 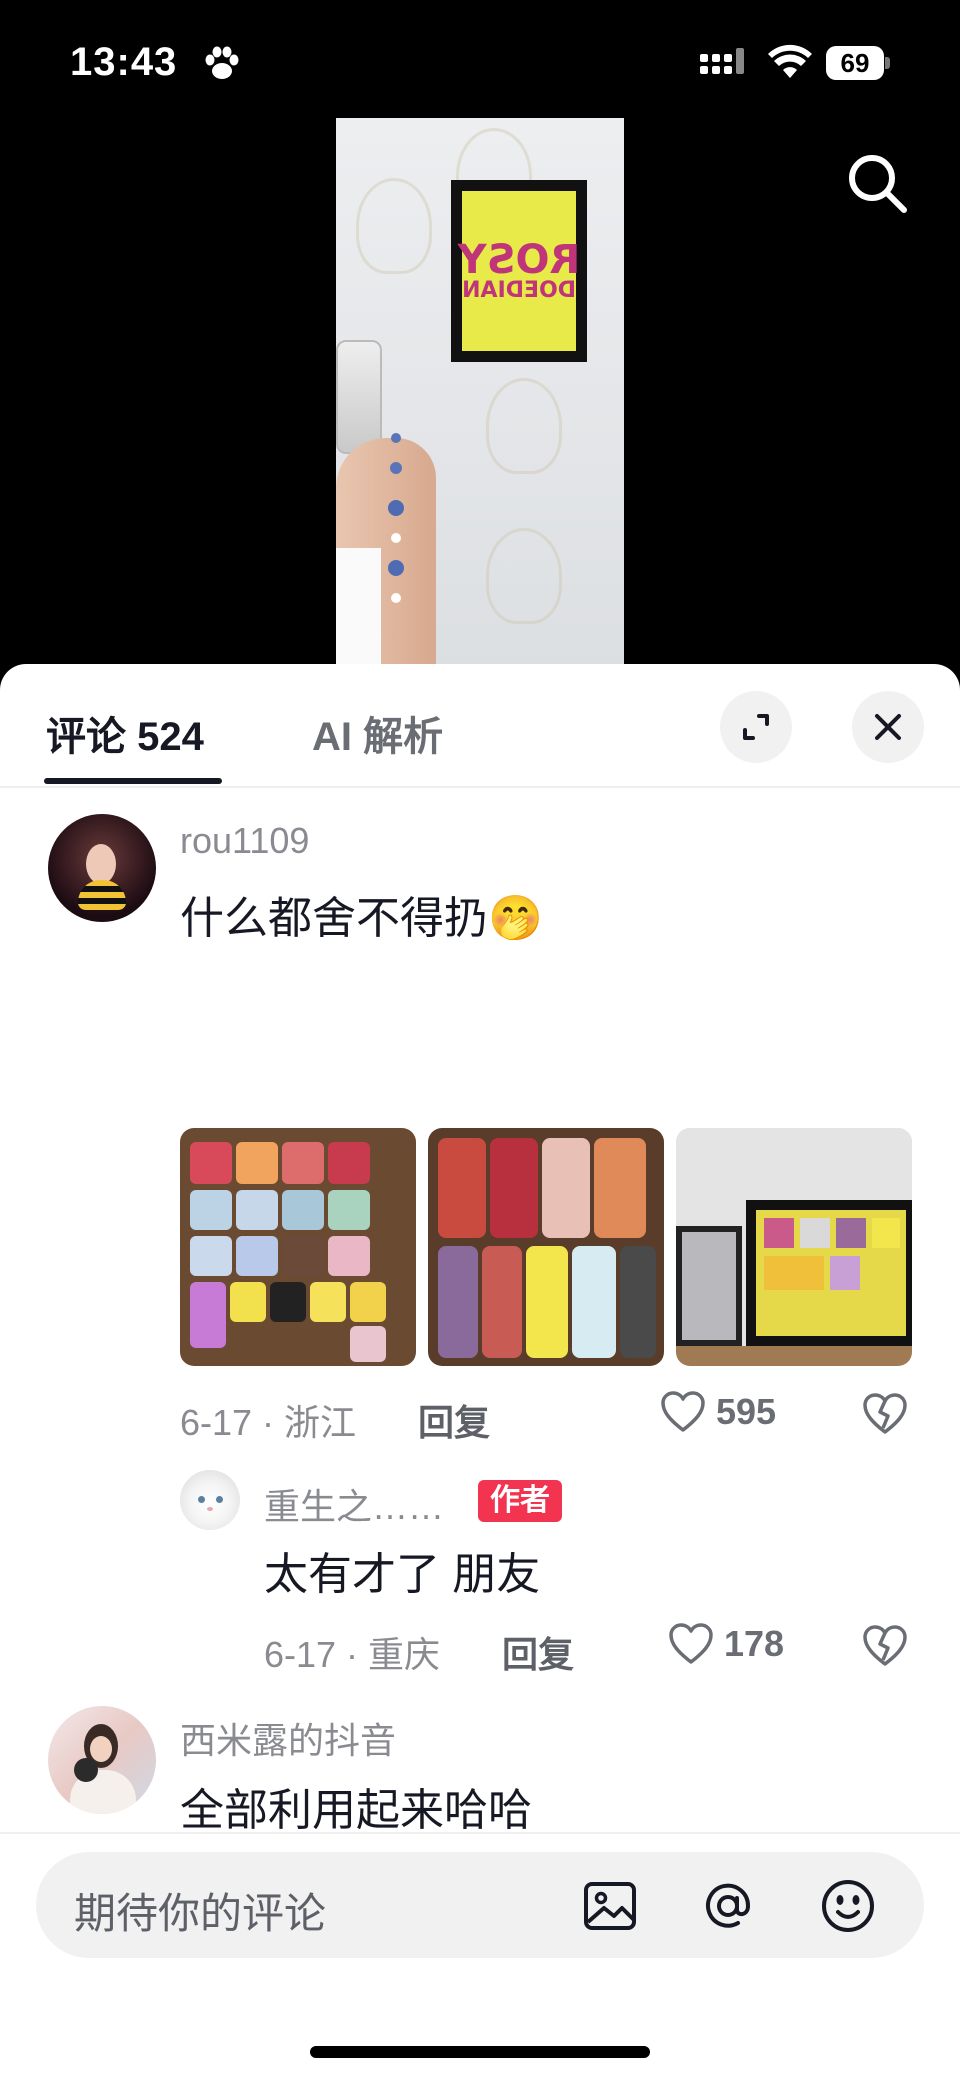 I want to click on close-button, so click(x=888, y=727).